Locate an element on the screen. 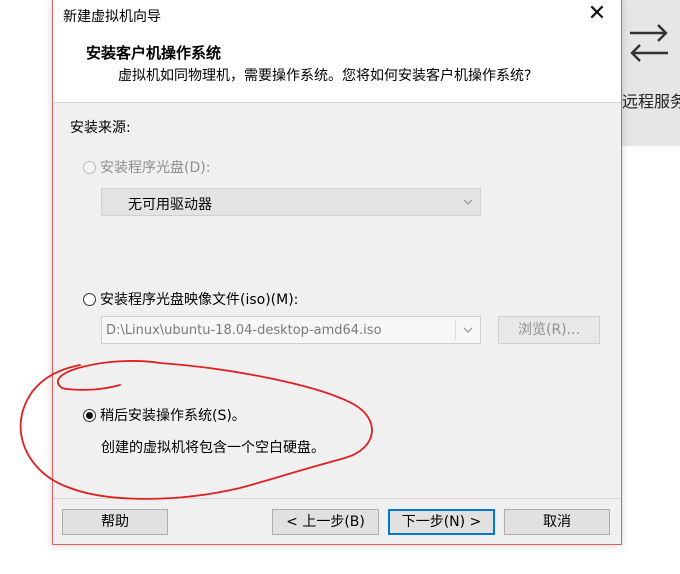 This screenshot has height=574, width=680. radio-later-label: 稍后安装操作系统(S)。 is located at coordinates (173, 415).